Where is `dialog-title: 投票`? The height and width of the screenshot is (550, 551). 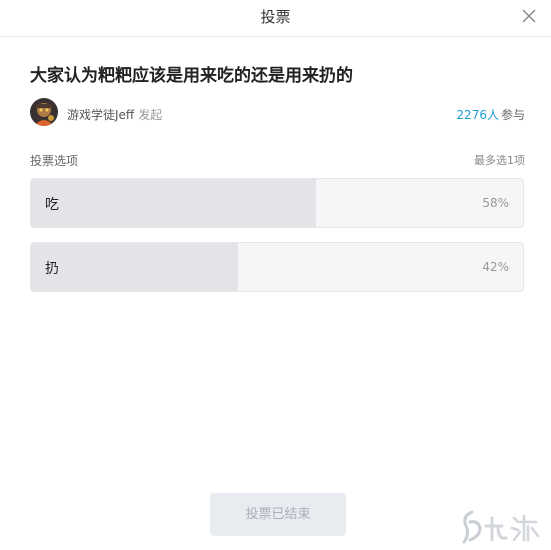
dialog-title: 投票 is located at coordinates (275, 17).